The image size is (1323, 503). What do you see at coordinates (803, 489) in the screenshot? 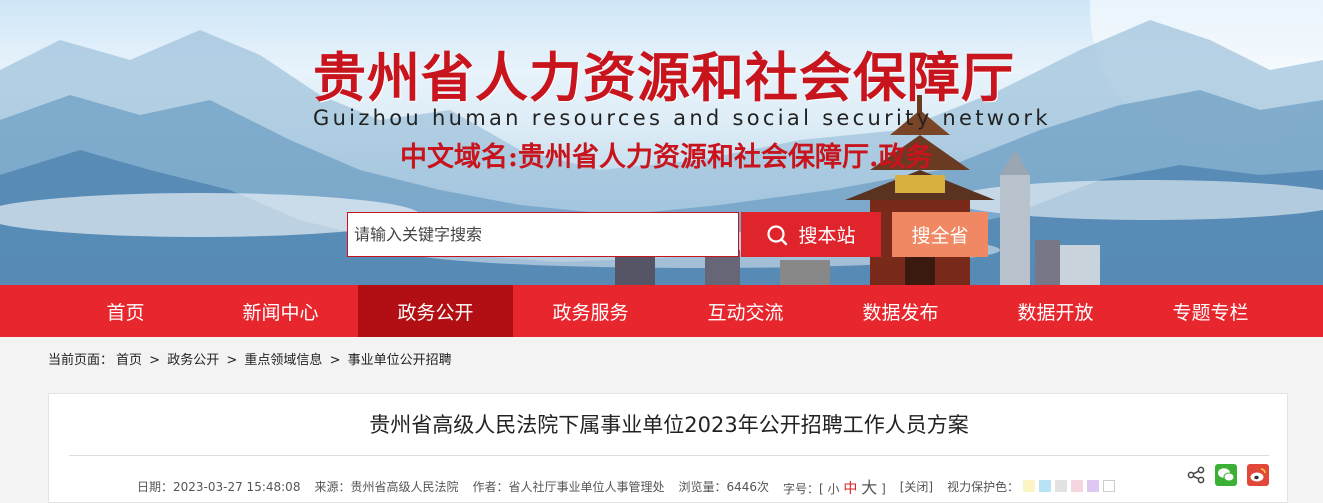
I see `font-size-label: 字号：[` at bounding box center [803, 489].